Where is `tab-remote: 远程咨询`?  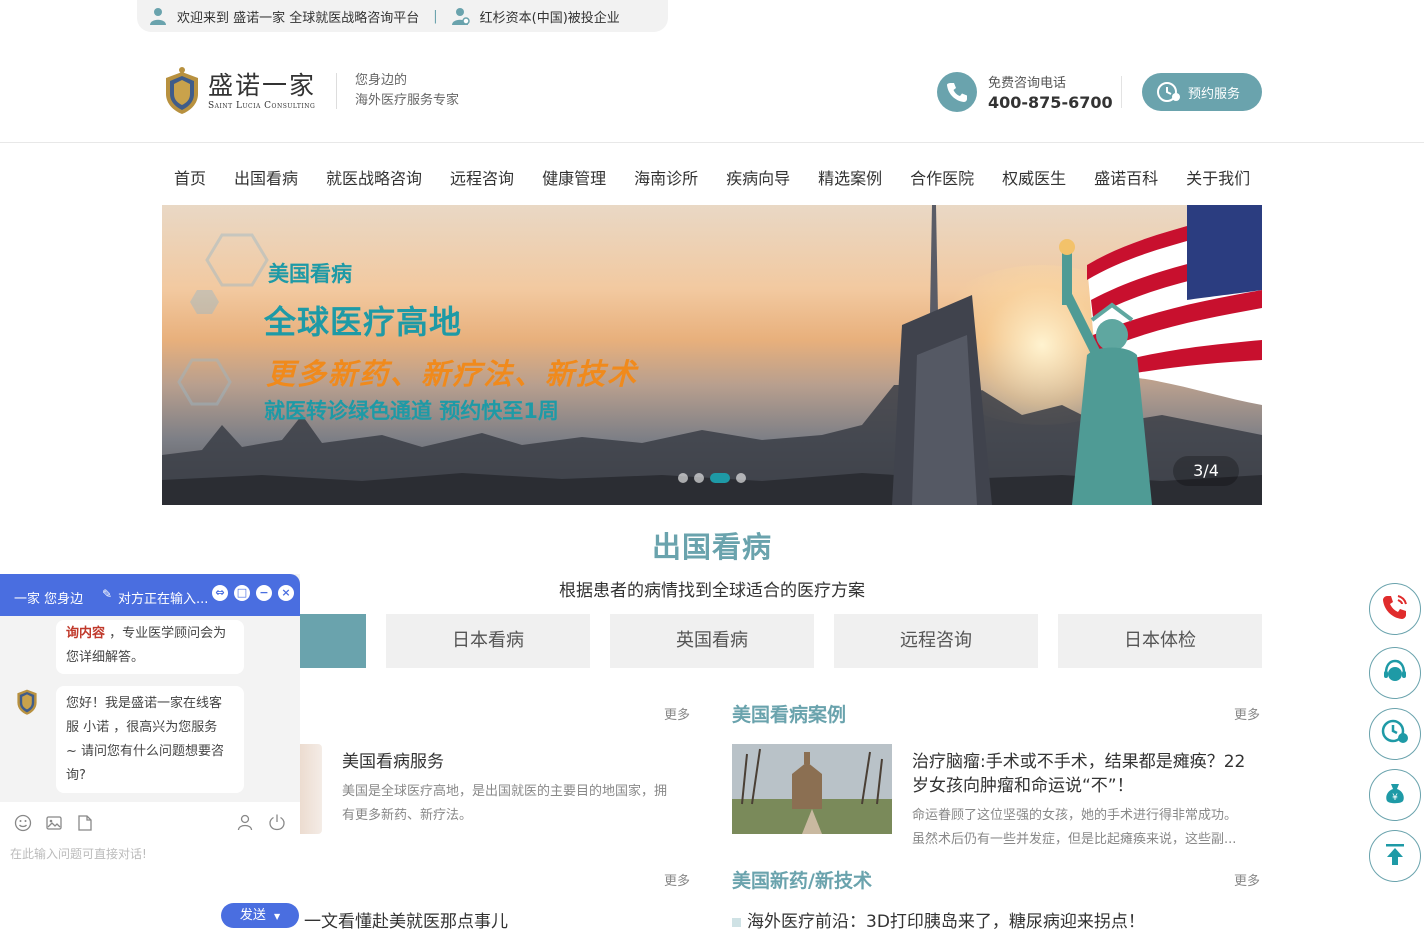 tab-remote: 远程咨询 is located at coordinates (936, 641).